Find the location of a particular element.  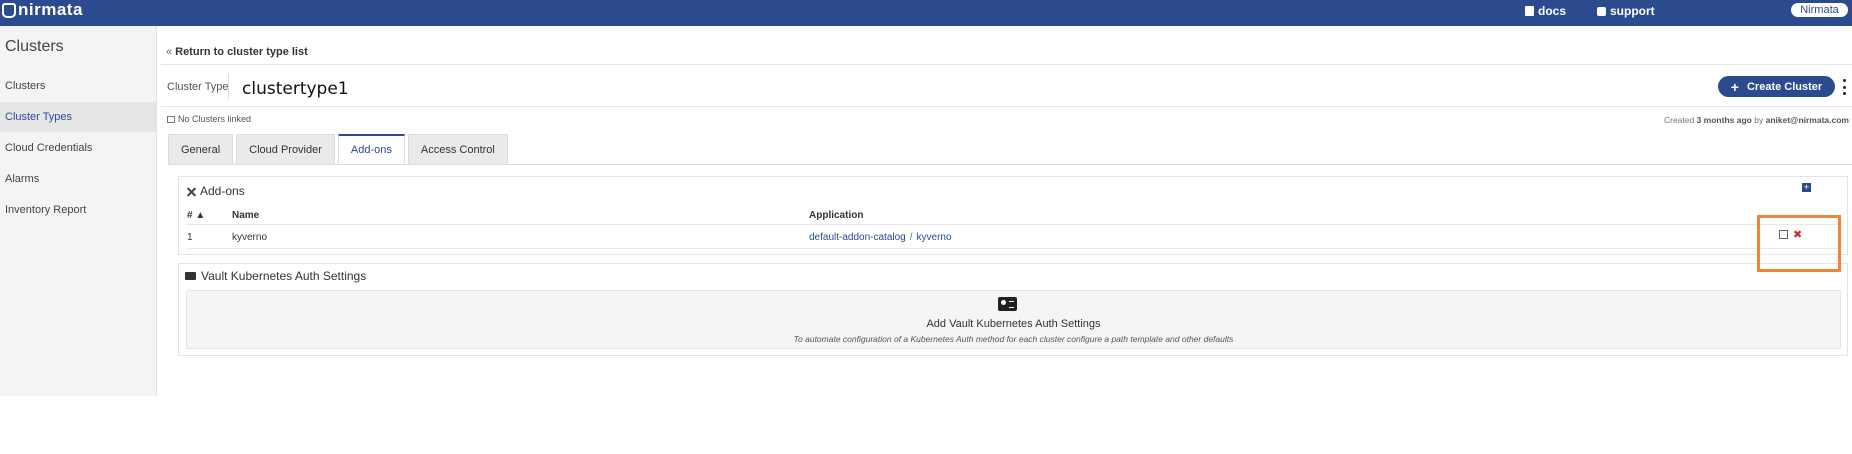

sidebar-item-alarms: Alarms is located at coordinates (78, 179).